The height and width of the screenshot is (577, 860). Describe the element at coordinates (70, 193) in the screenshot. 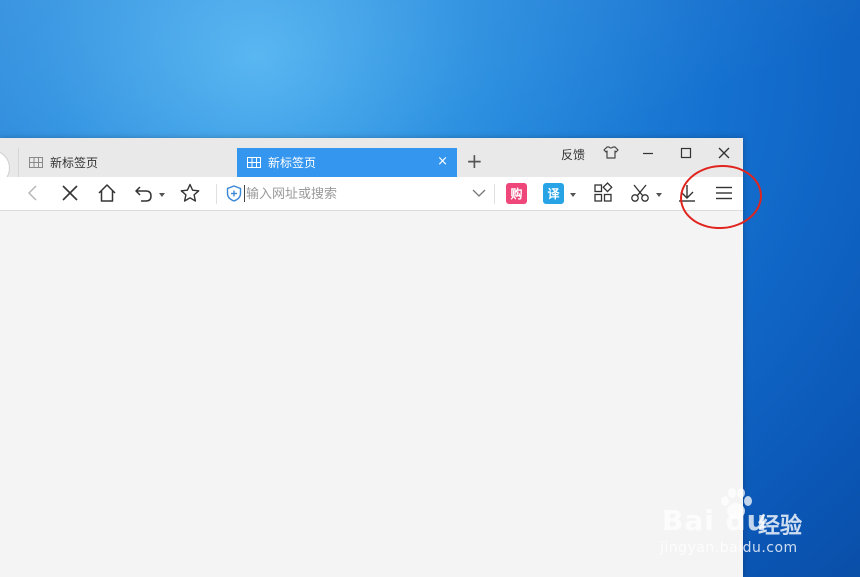

I see `stop-icon` at that location.